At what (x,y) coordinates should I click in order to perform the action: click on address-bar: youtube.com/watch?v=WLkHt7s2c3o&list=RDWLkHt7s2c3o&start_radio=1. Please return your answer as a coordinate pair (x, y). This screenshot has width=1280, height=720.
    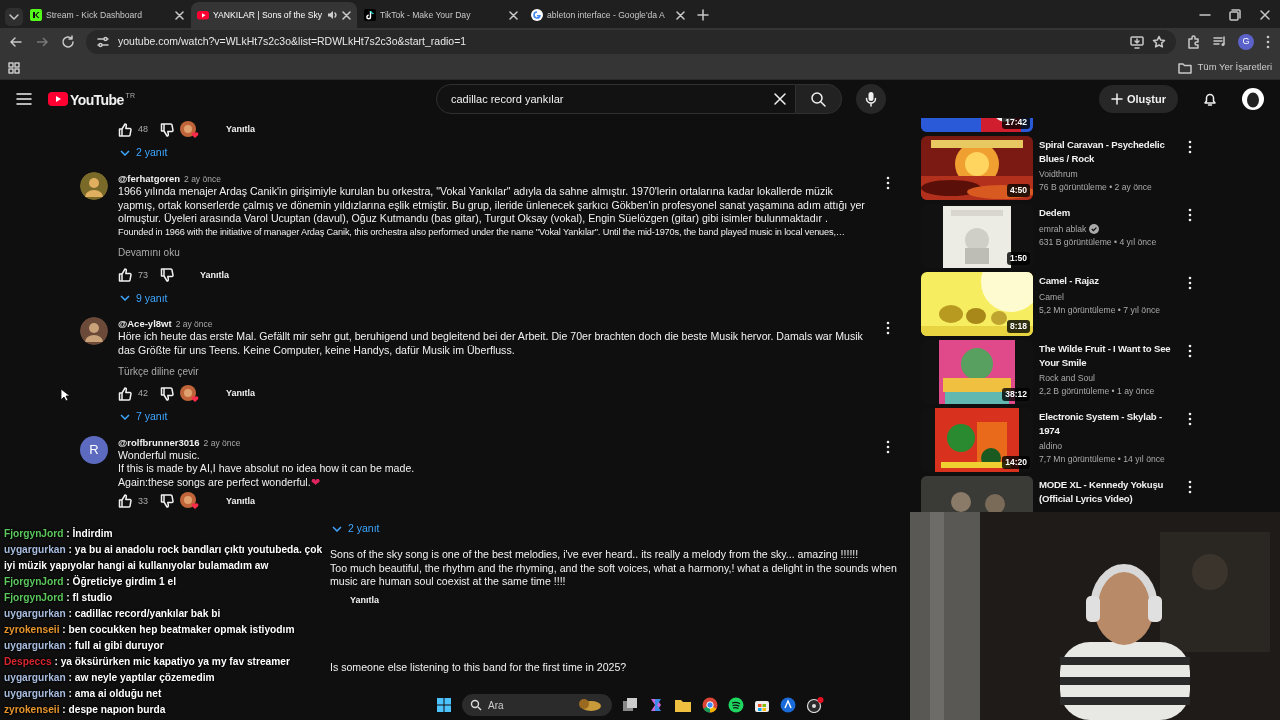
    Looking at the image, I should click on (631, 42).